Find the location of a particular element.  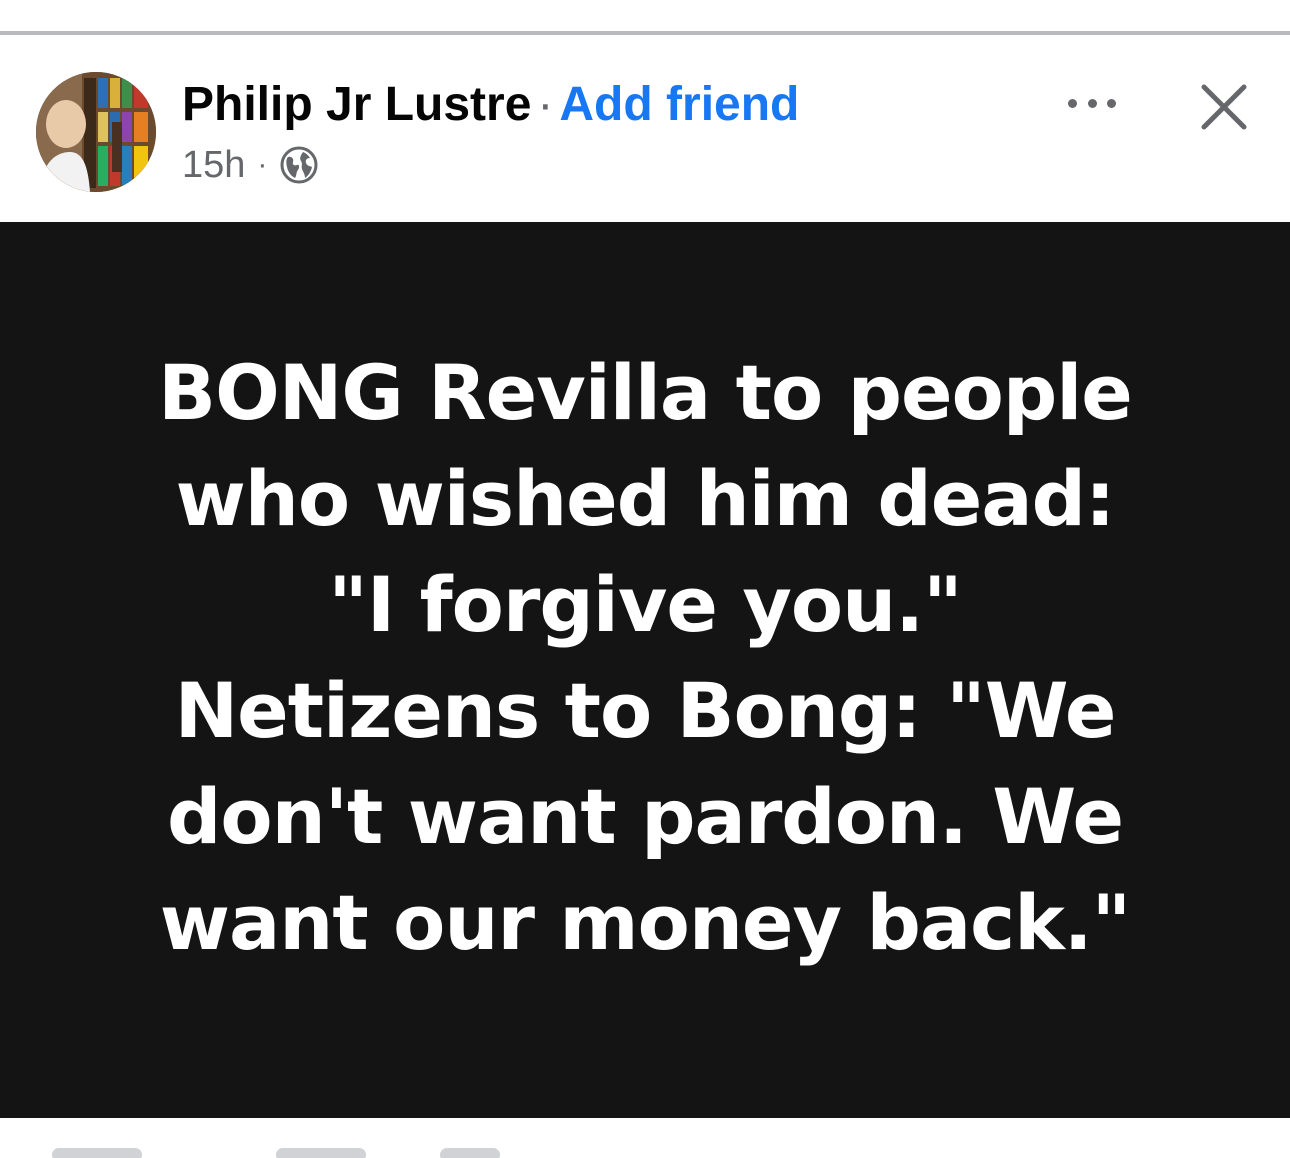

post-text-line: Netizens to Bong: "We is located at coordinates (645, 710).